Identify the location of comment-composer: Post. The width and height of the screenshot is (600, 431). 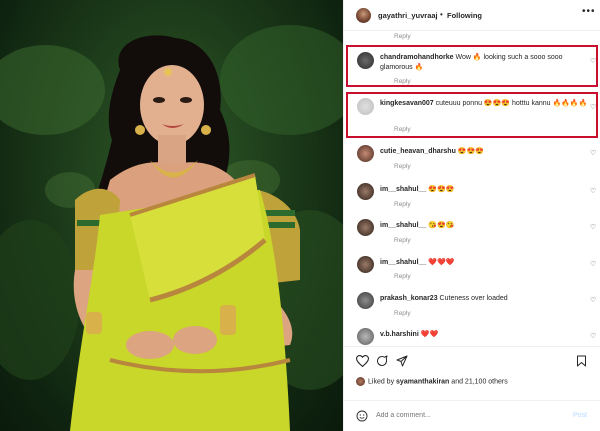
(472, 415).